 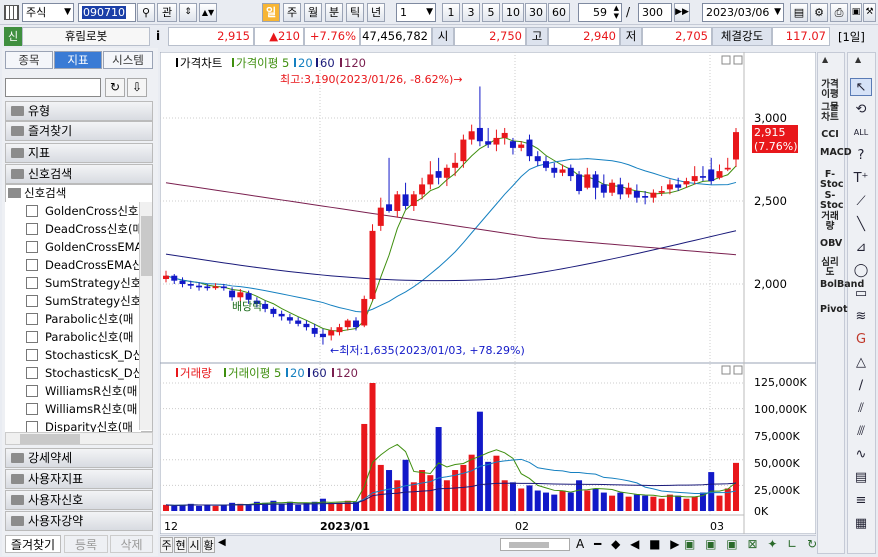 I want to click on layout-icon: ▤, so click(x=799, y=12).